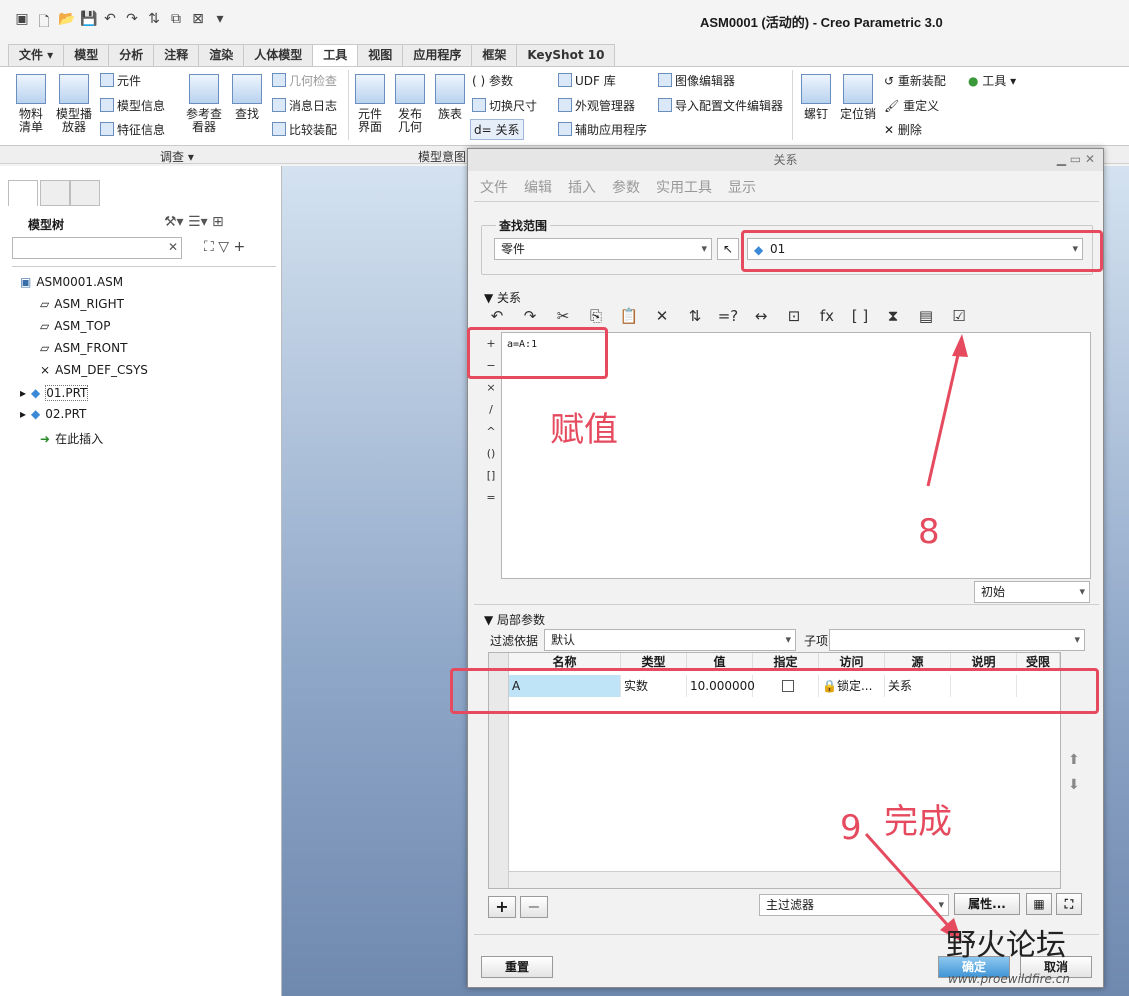 This screenshot has height=996, width=1129. I want to click on reassemble-button: ↺ 重新装配, so click(915, 80).